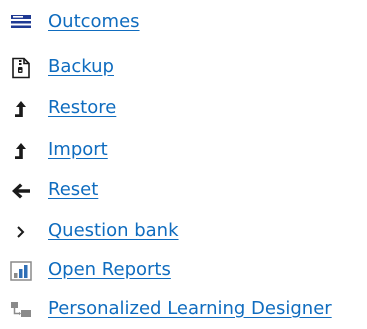 The image size is (367, 329). What do you see at coordinates (21, 23) in the screenshot?
I see `outcomes-list-icon` at bounding box center [21, 23].